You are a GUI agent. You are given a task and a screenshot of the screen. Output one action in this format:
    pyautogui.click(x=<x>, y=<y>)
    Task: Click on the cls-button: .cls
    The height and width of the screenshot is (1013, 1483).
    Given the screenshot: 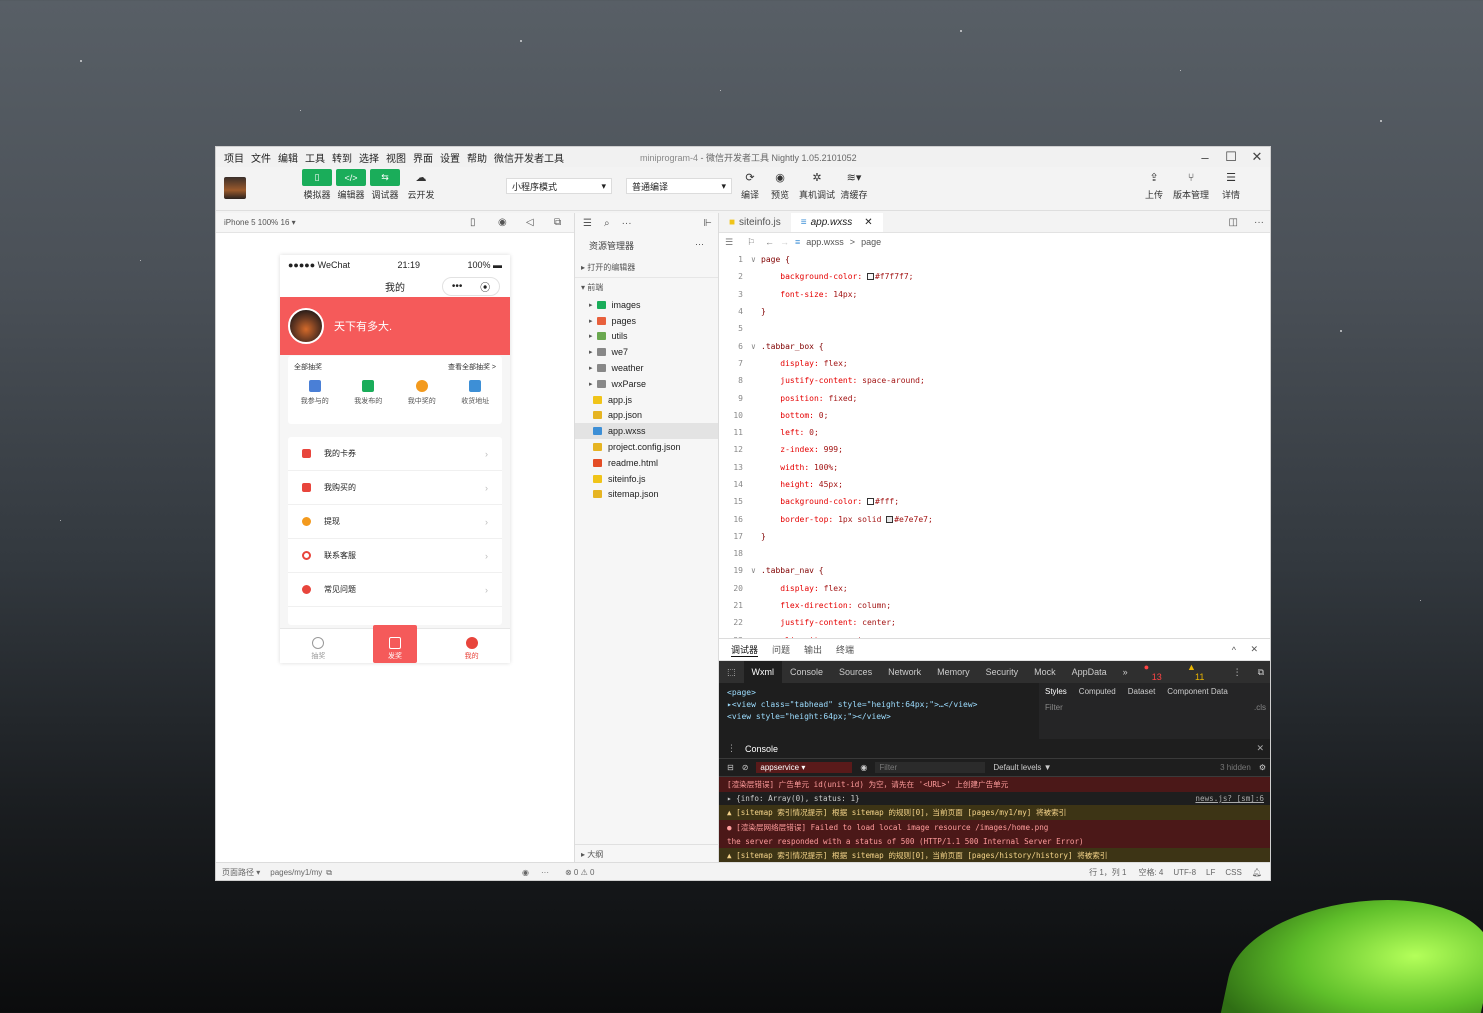 What is the action you would take?
    pyautogui.click(x=1260, y=707)
    